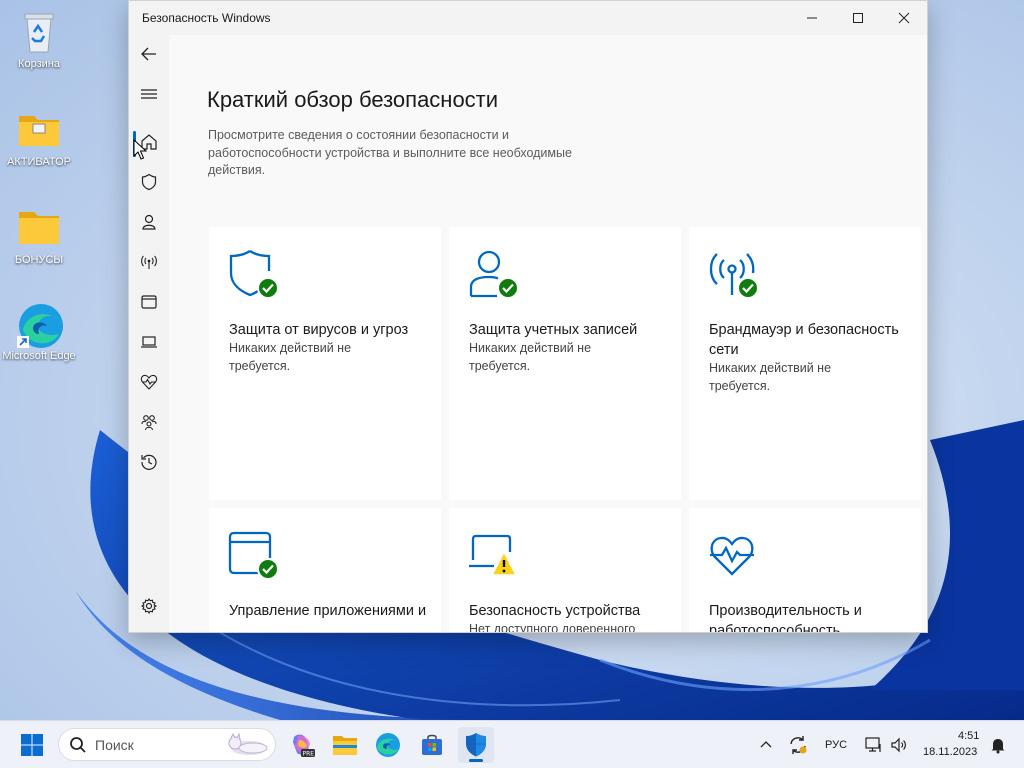 The height and width of the screenshot is (768, 1024). I want to click on card-status: Нет доступного доверенного, so click(552, 627).